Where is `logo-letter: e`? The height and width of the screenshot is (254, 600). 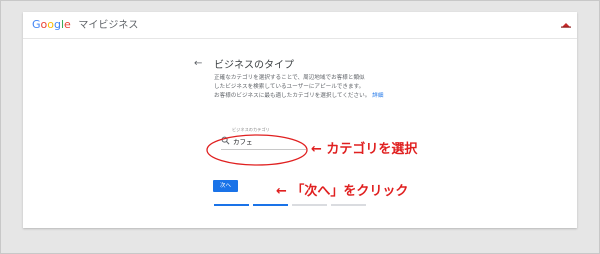 logo-letter: e is located at coordinates (67, 24).